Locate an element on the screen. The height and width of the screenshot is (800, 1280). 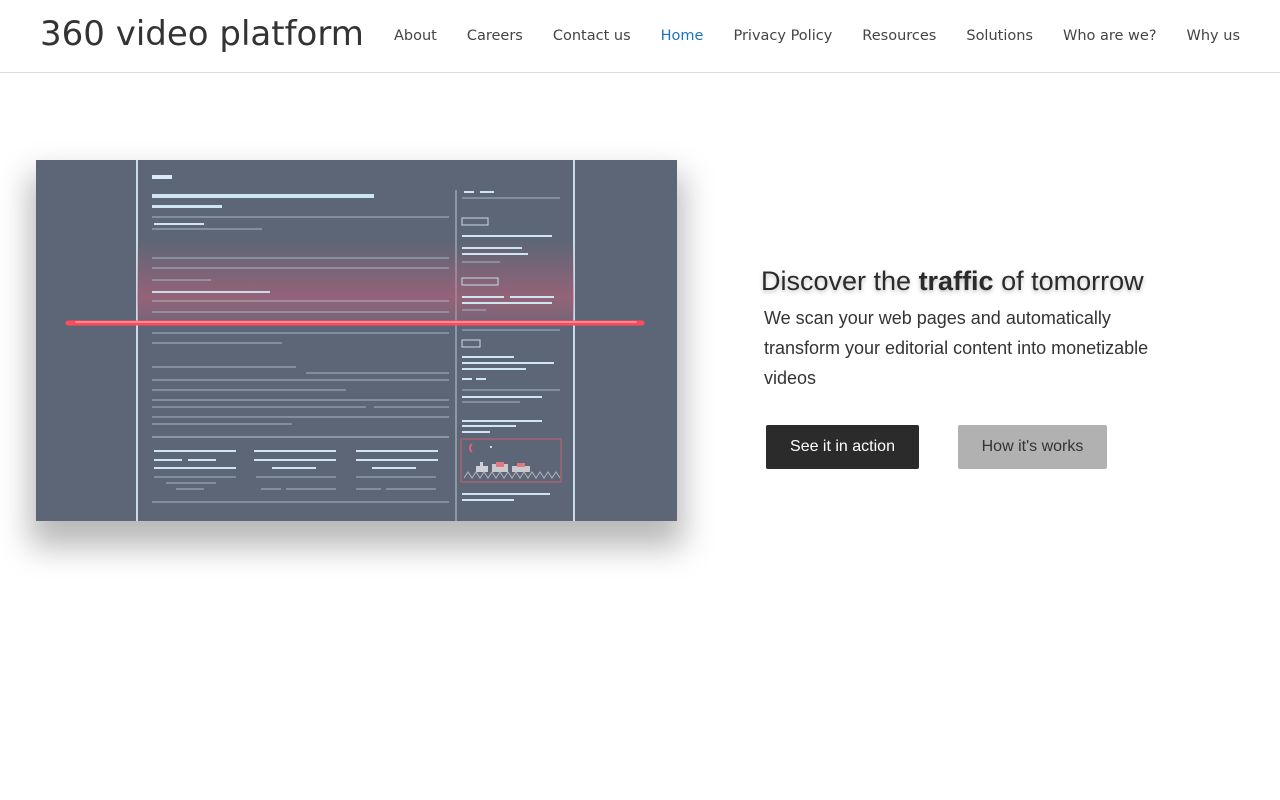
nav-link-careers: Careers is located at coordinates (495, 36).